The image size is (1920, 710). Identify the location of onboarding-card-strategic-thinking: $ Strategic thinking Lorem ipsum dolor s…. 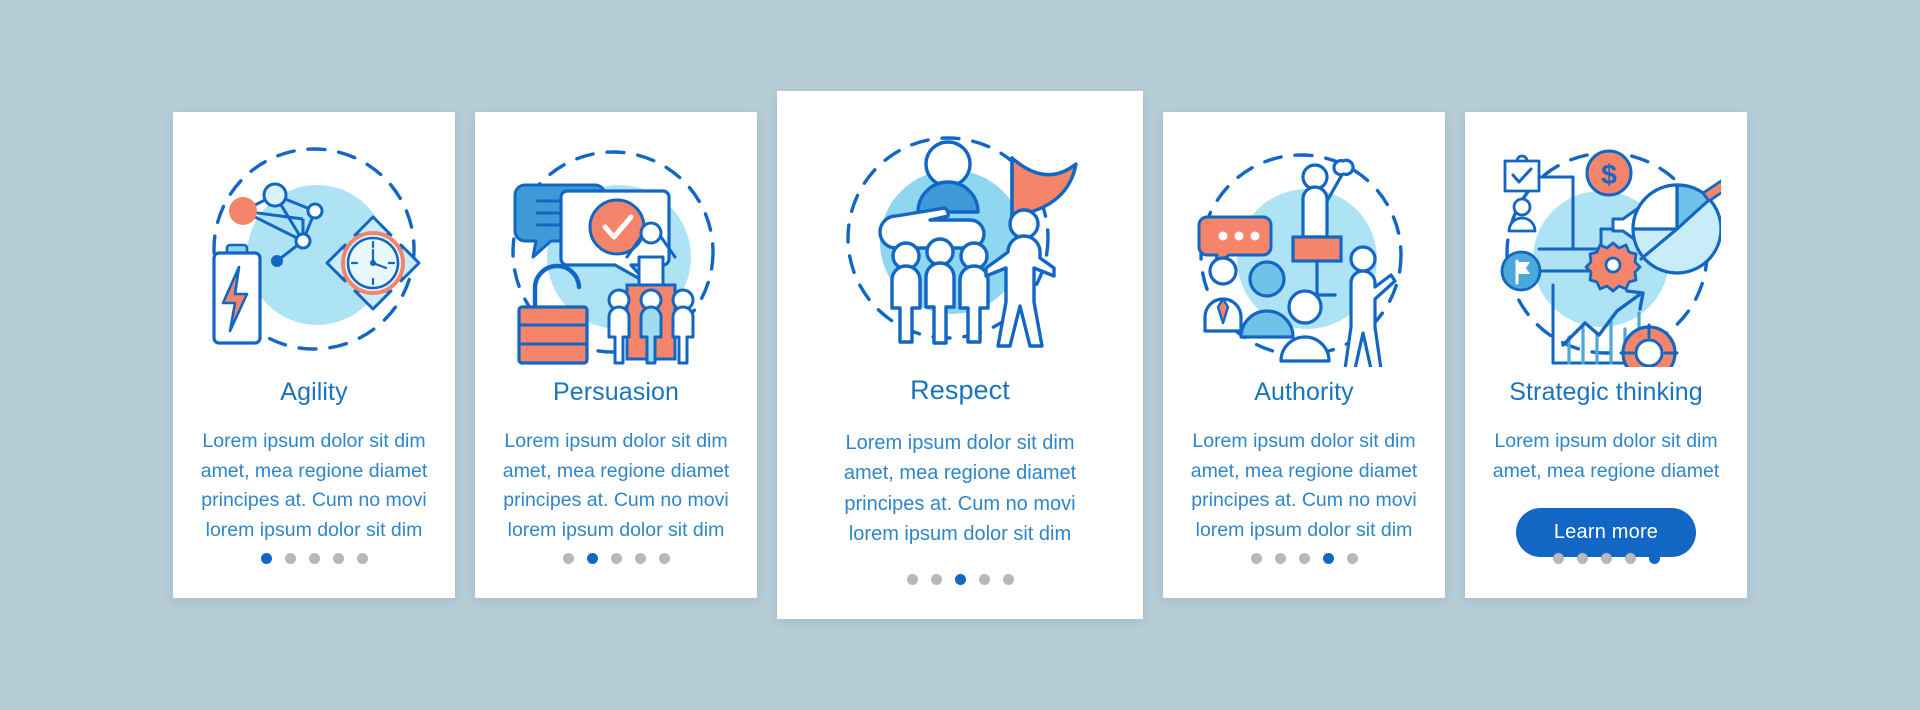
(1606, 355).